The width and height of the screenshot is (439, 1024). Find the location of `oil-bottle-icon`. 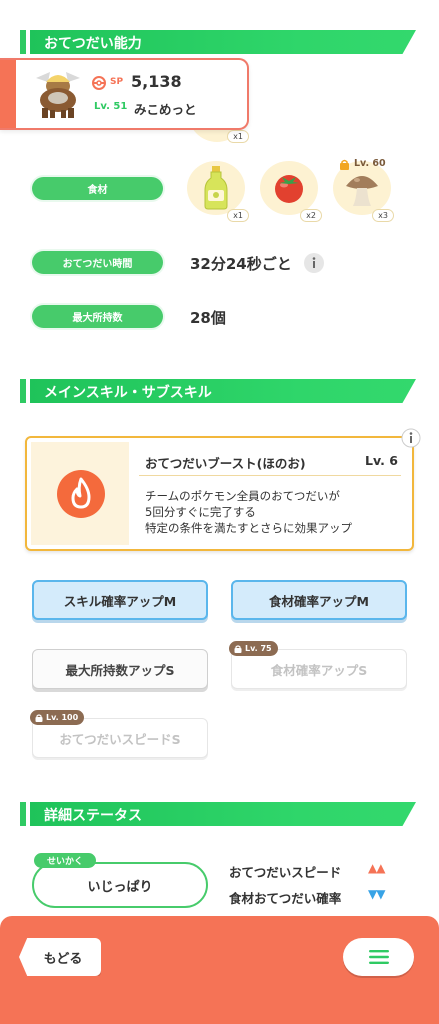

oil-bottle-icon is located at coordinates (216, 188).